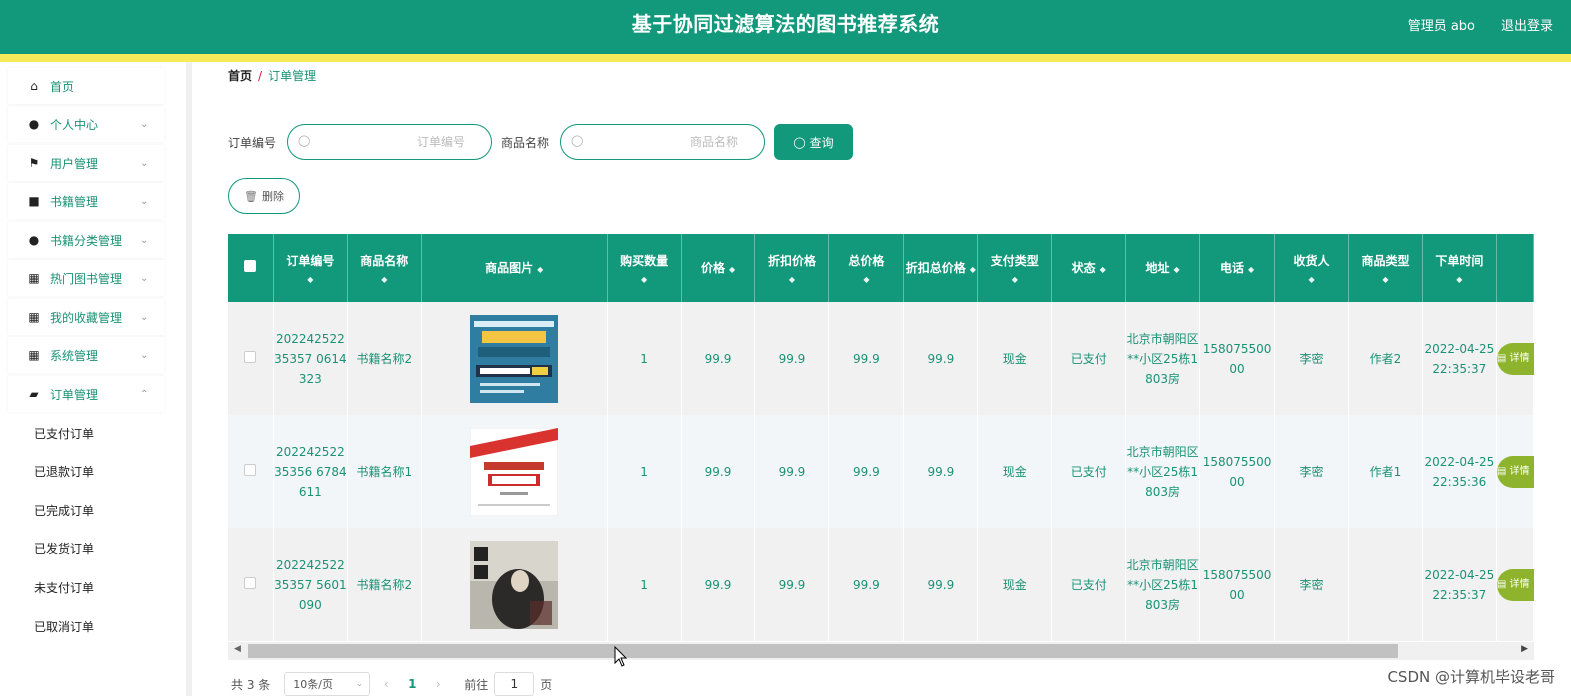  I want to click on select-all-checkbox, so click(251, 268).